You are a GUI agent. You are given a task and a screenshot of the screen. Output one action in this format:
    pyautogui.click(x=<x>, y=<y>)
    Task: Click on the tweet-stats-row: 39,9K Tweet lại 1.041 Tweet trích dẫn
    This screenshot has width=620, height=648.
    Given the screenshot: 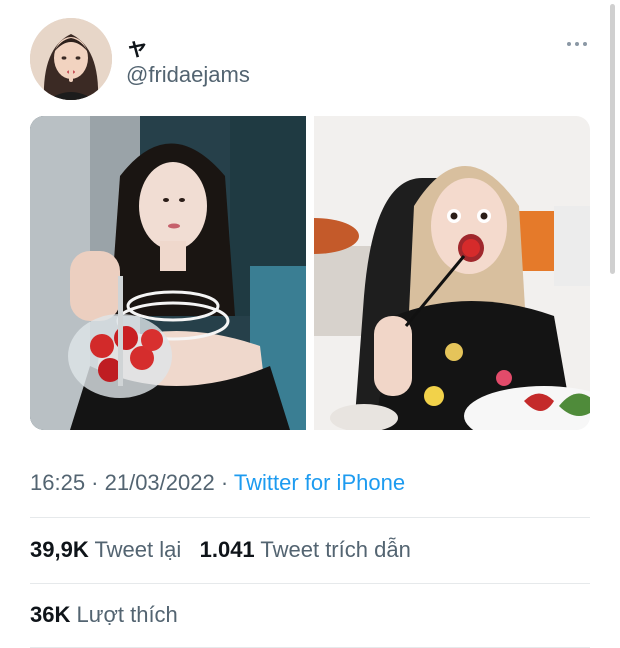 What is the action you would take?
    pyautogui.click(x=220, y=550)
    